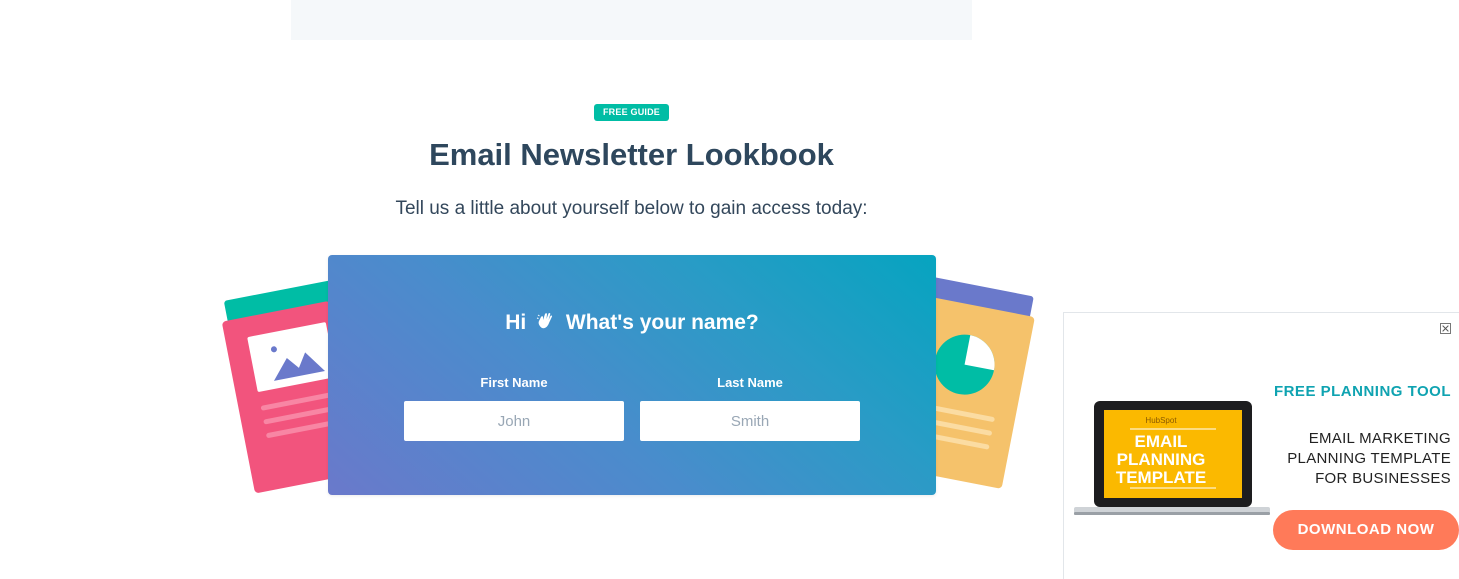  Describe the element at coordinates (514, 421) in the screenshot. I see `first-name-input` at that location.